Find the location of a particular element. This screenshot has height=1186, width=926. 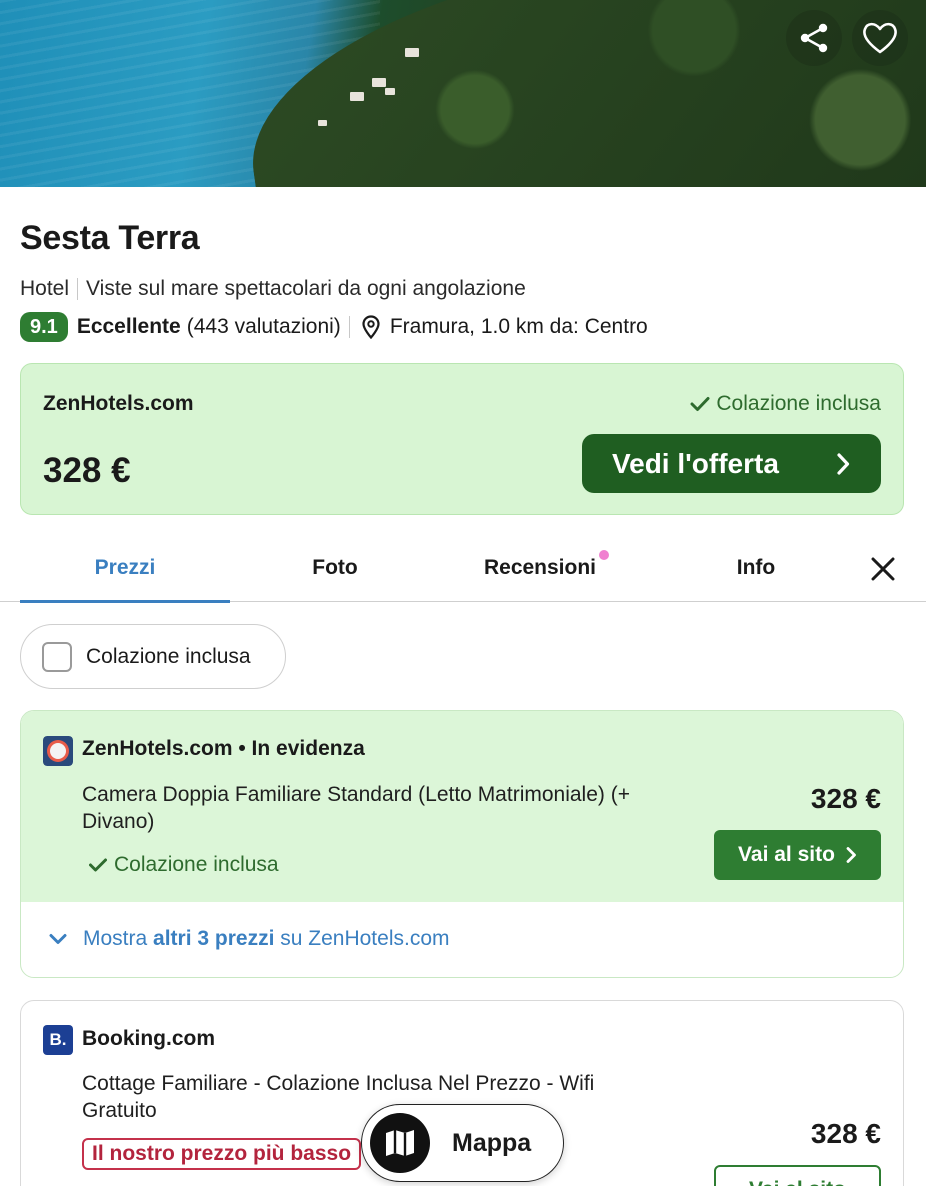

featured-badge: • In evidenza is located at coordinates (301, 748).